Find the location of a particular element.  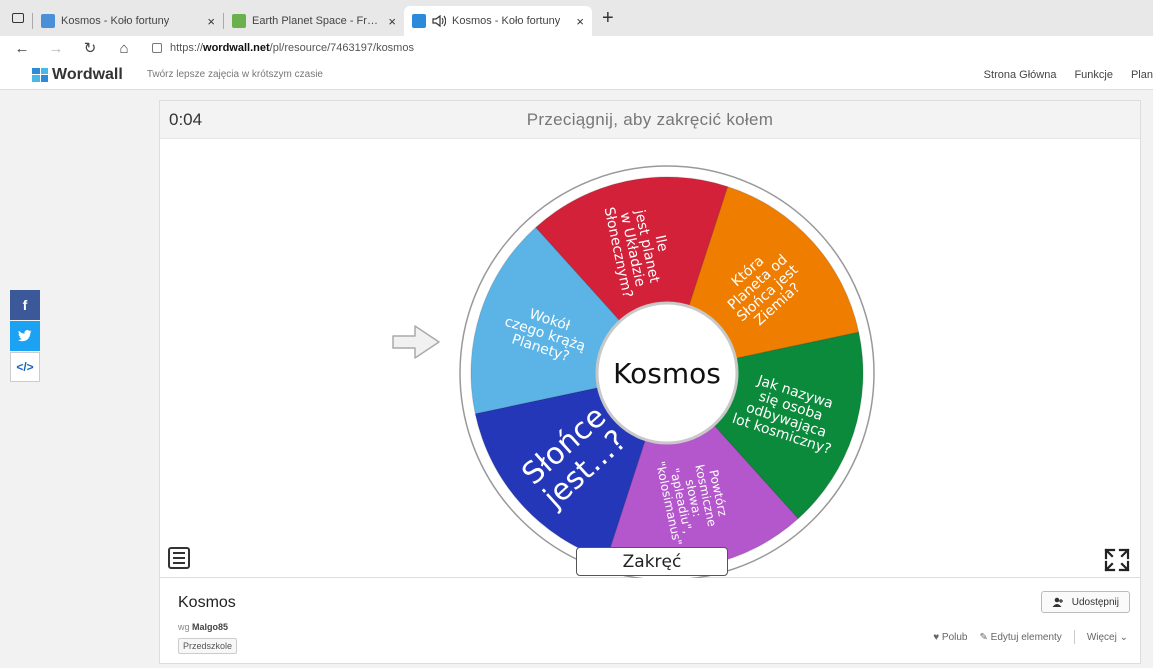

activity-actions: ♥ Polub ✎ Edytuj elementy Więcej ⌄ is located at coordinates (1030, 637).